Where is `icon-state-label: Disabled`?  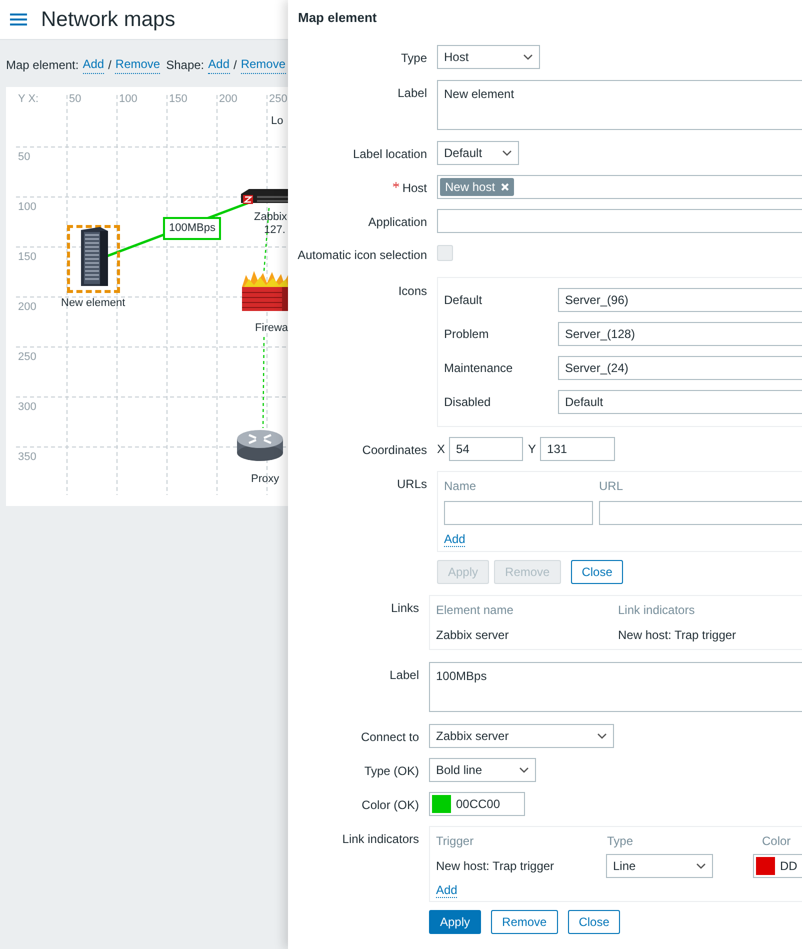
icon-state-label: Disabled is located at coordinates (468, 402).